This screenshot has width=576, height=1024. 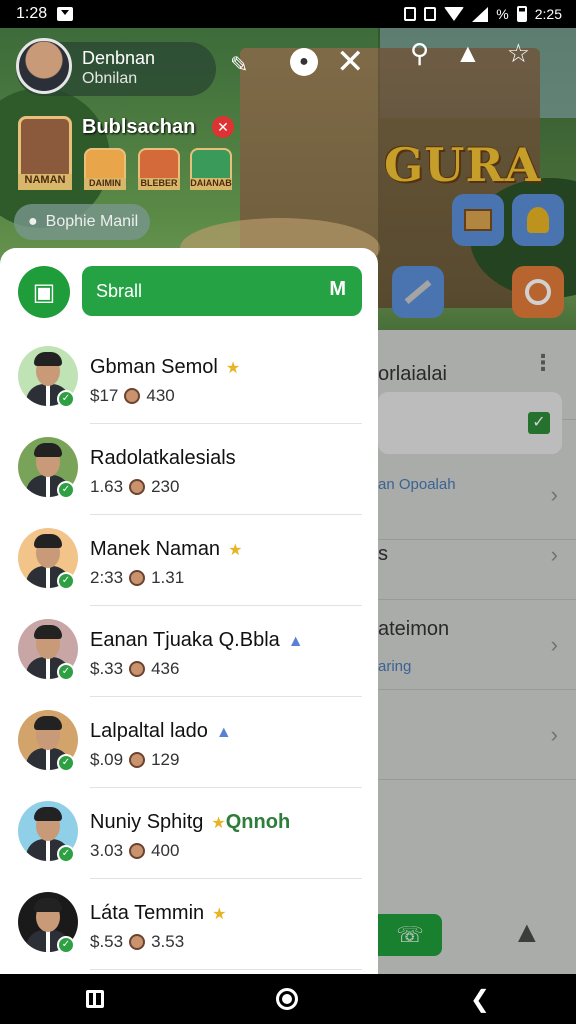 What do you see at coordinates (107, 668) in the screenshot?
I see `friend-amount: $.33` at bounding box center [107, 668].